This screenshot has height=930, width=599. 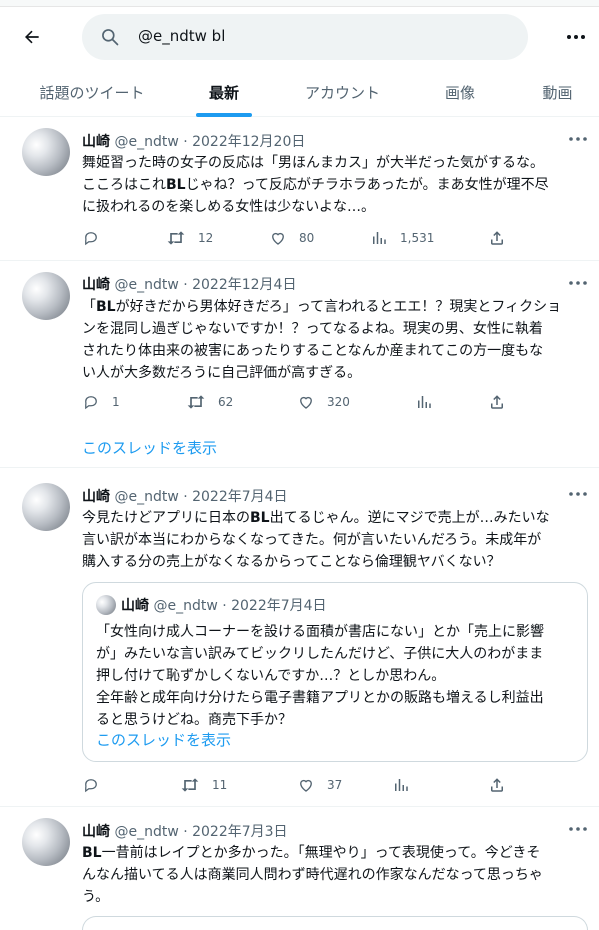 What do you see at coordinates (206, 238) in the screenshot?
I see `retweet-count: 12` at bounding box center [206, 238].